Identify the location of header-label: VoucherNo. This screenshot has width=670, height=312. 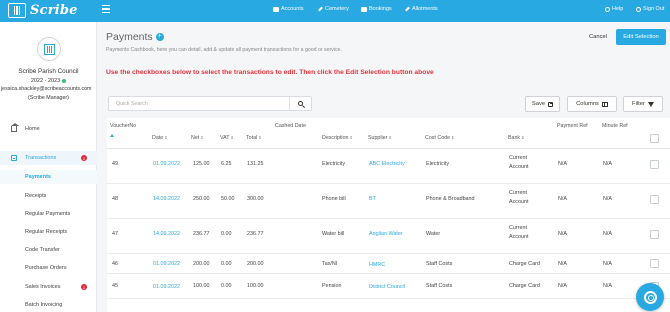
(123, 126).